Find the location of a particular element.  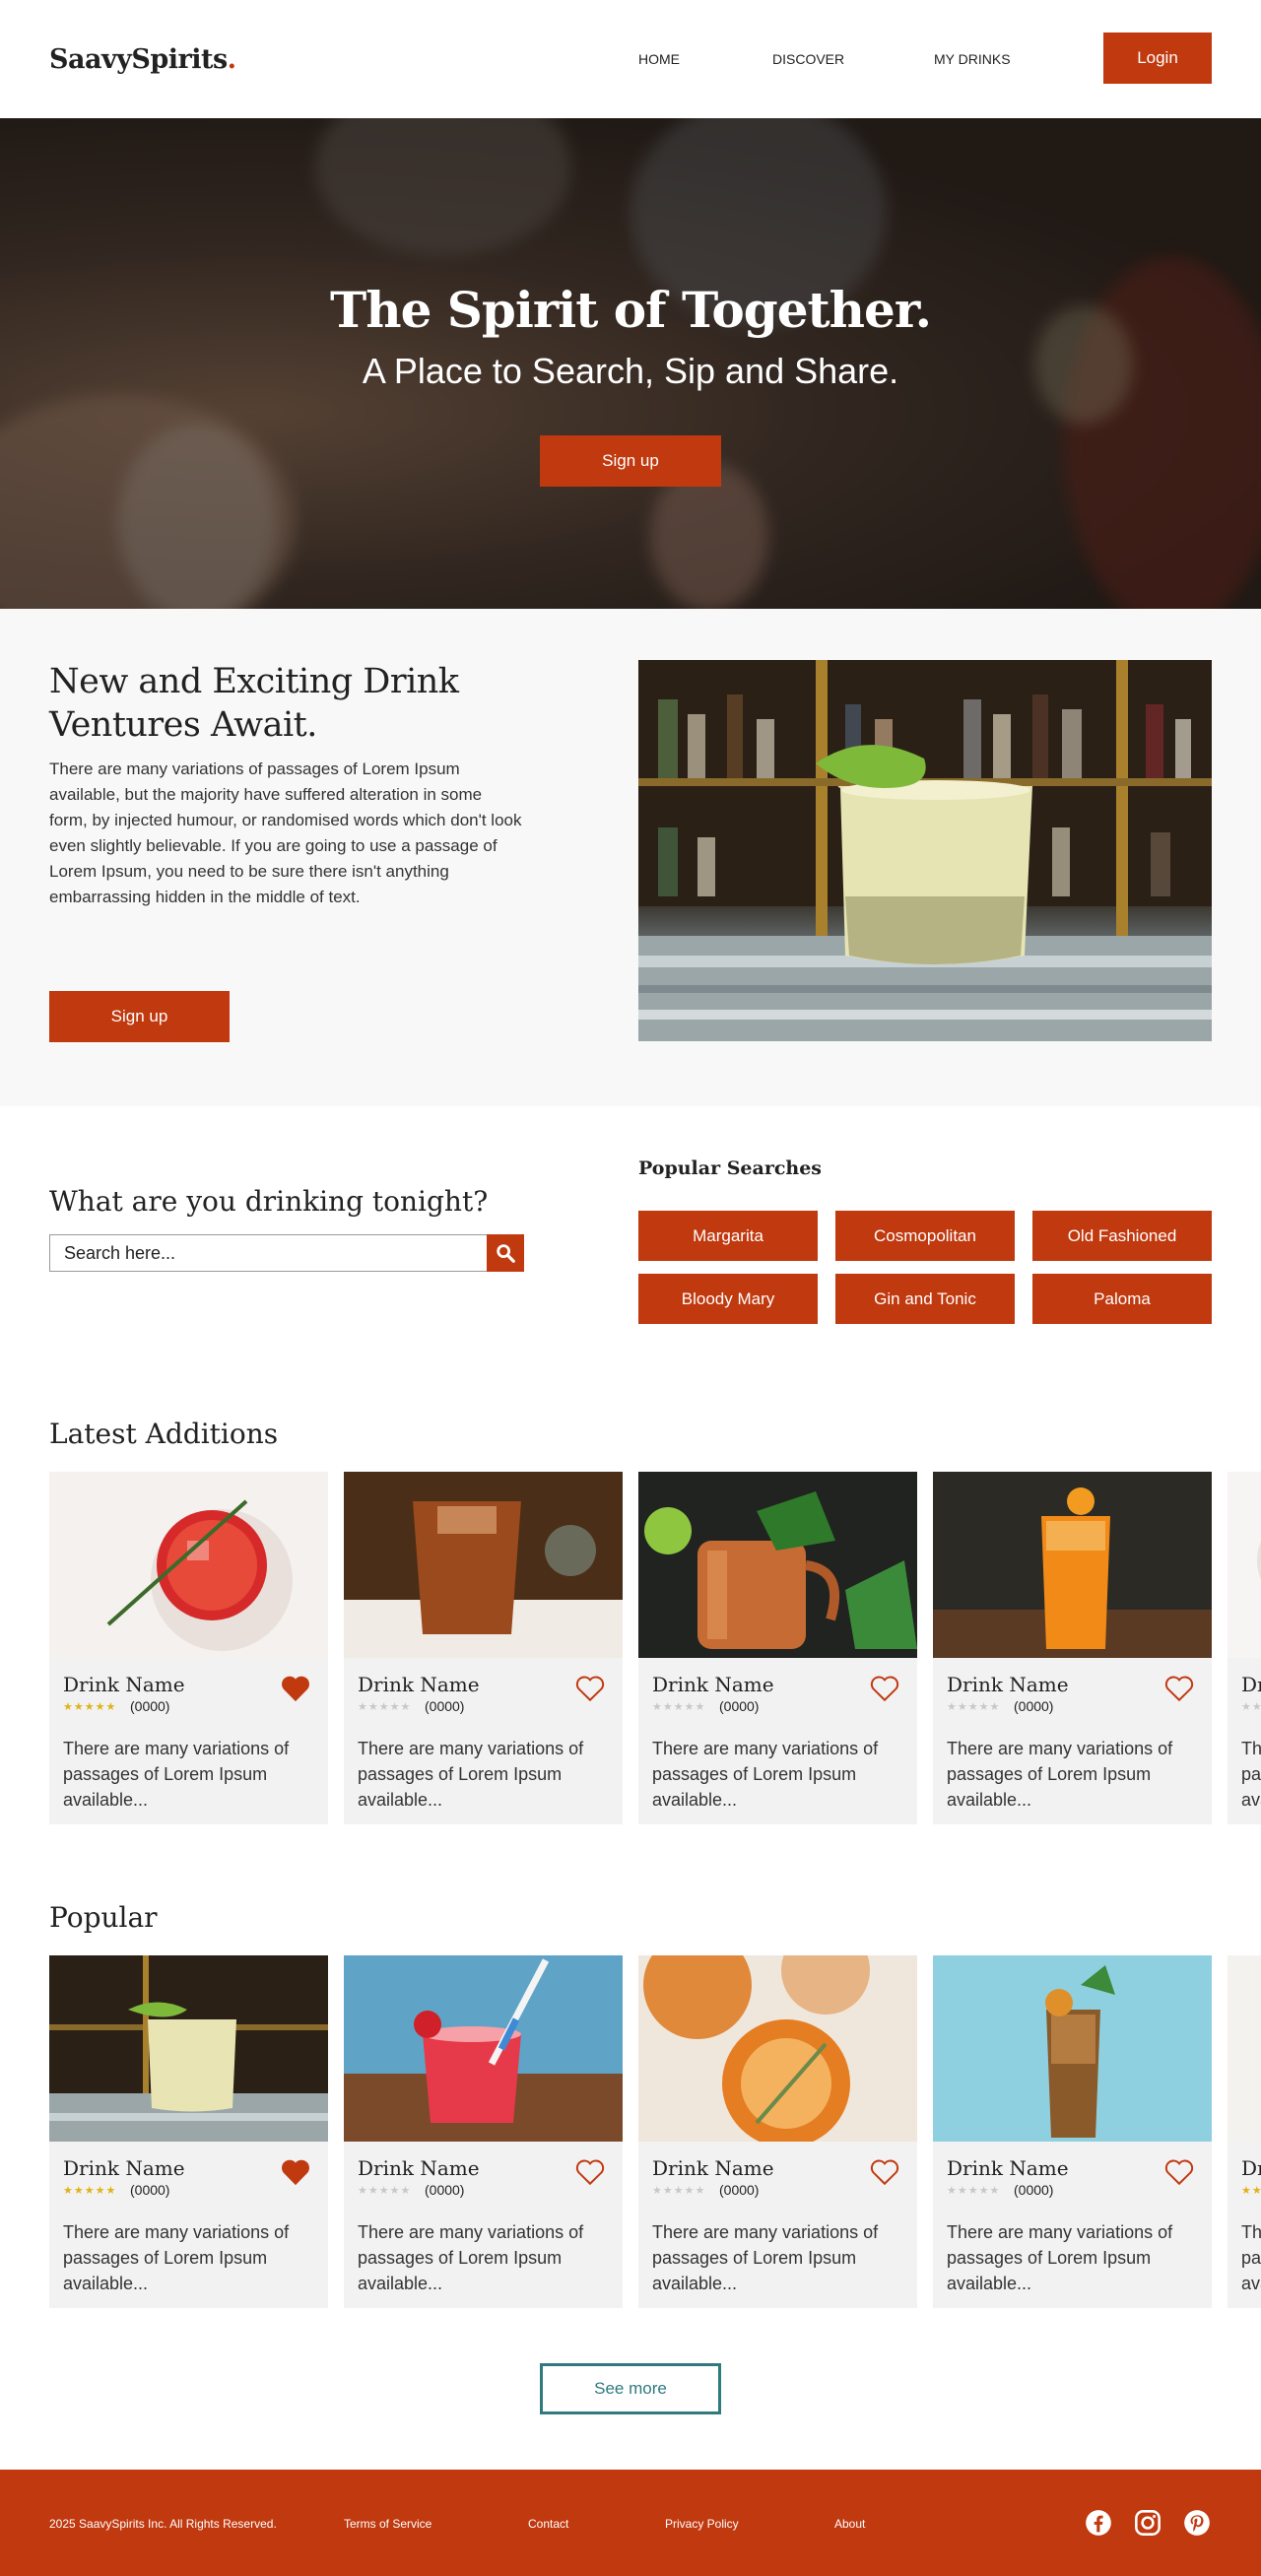

footer-terms-link: Terms of Service is located at coordinates (387, 2524).